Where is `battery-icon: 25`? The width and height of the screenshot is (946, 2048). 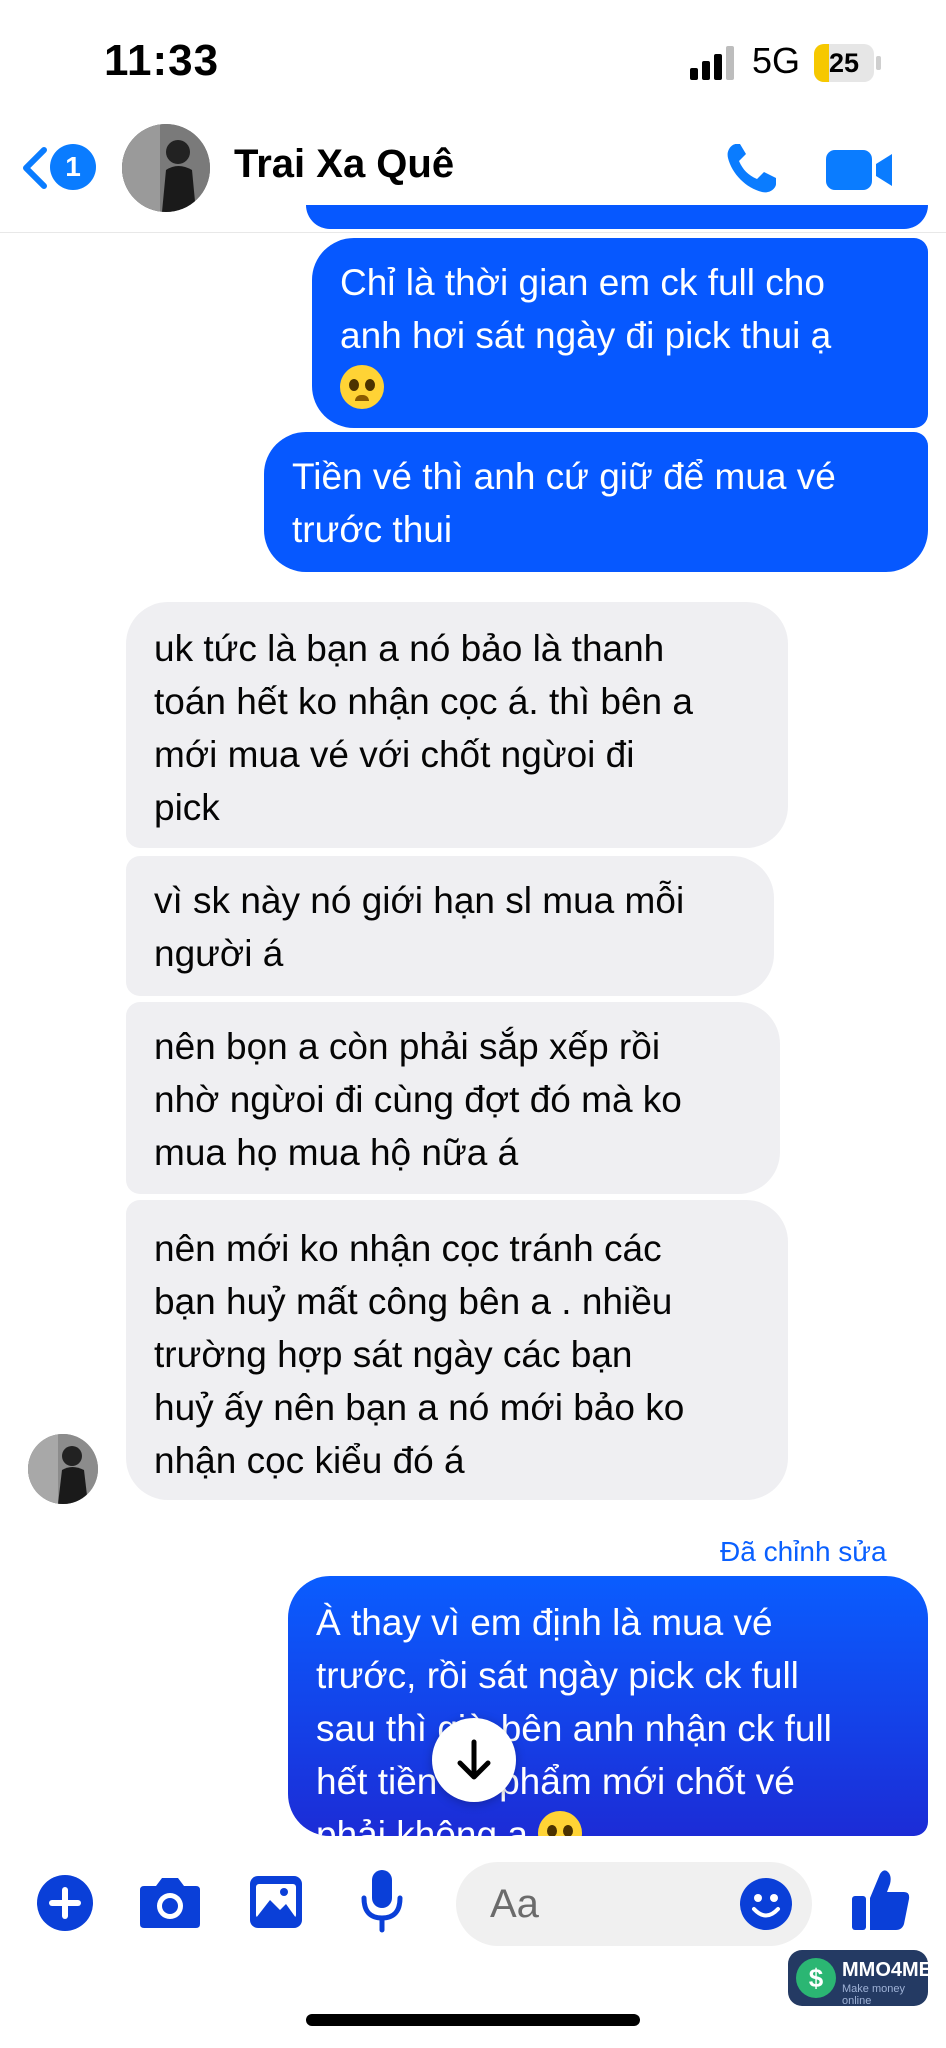
battery-icon: 25 is located at coordinates (847, 63).